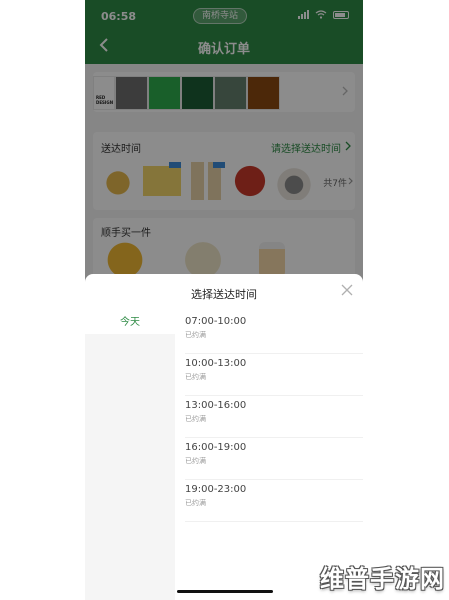 This screenshot has width=449, height=600. Describe the element at coordinates (216, 447) in the screenshot. I see `slot-time: 16:00-19:00` at that location.